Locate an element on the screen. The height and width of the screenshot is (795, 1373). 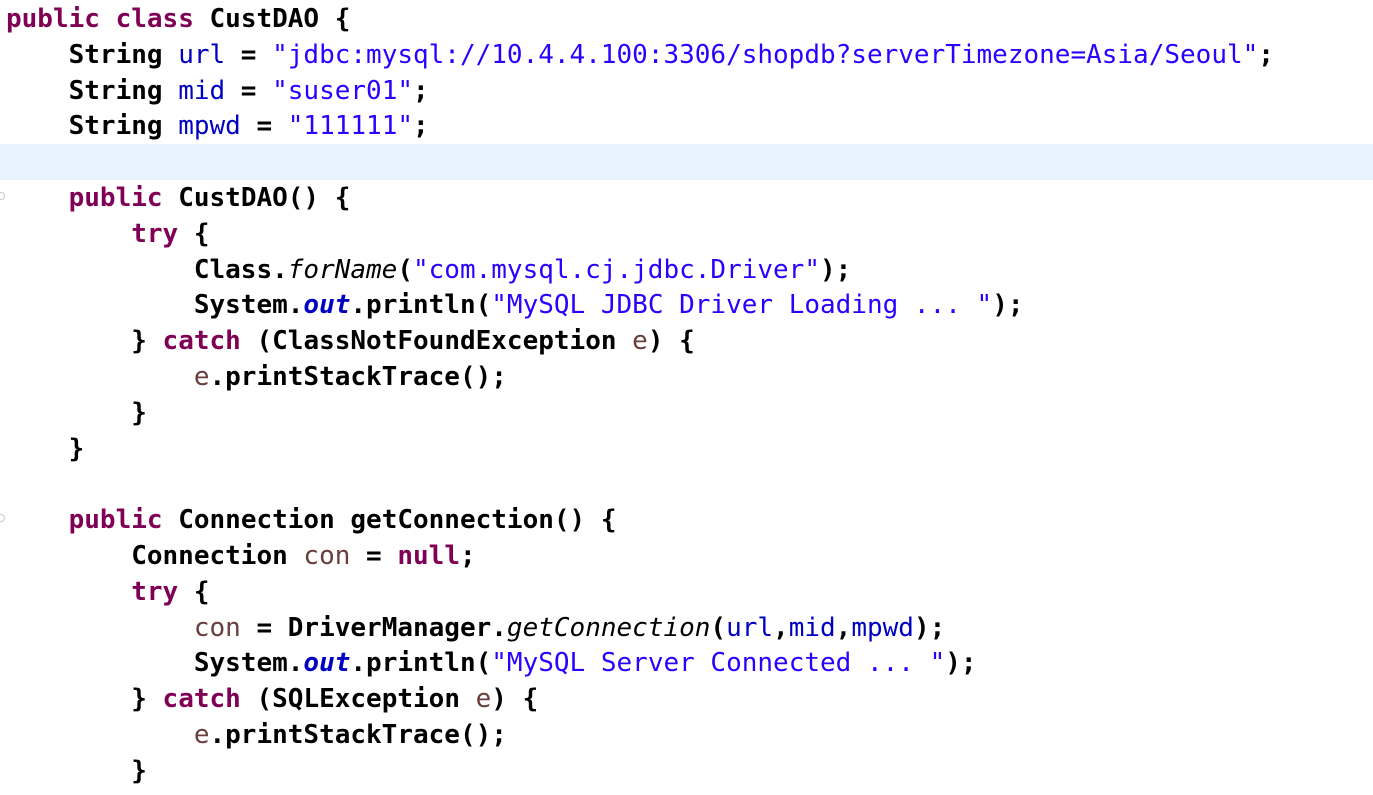
code-line: } catch (ClassNotFoundException e) { is located at coordinates (686, 341).